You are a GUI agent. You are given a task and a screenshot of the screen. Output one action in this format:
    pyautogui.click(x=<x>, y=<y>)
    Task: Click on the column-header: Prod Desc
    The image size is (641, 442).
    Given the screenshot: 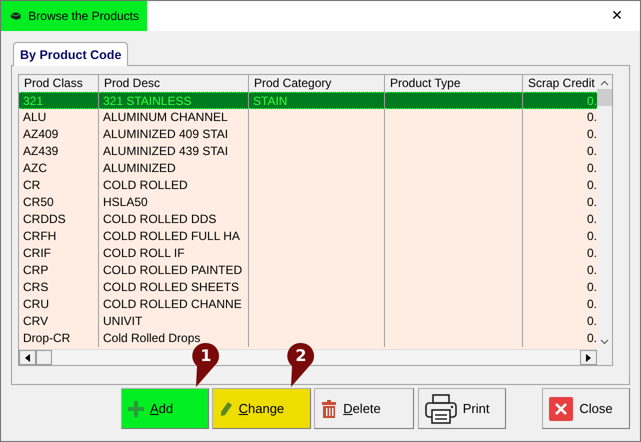 What is the action you would take?
    pyautogui.click(x=174, y=84)
    